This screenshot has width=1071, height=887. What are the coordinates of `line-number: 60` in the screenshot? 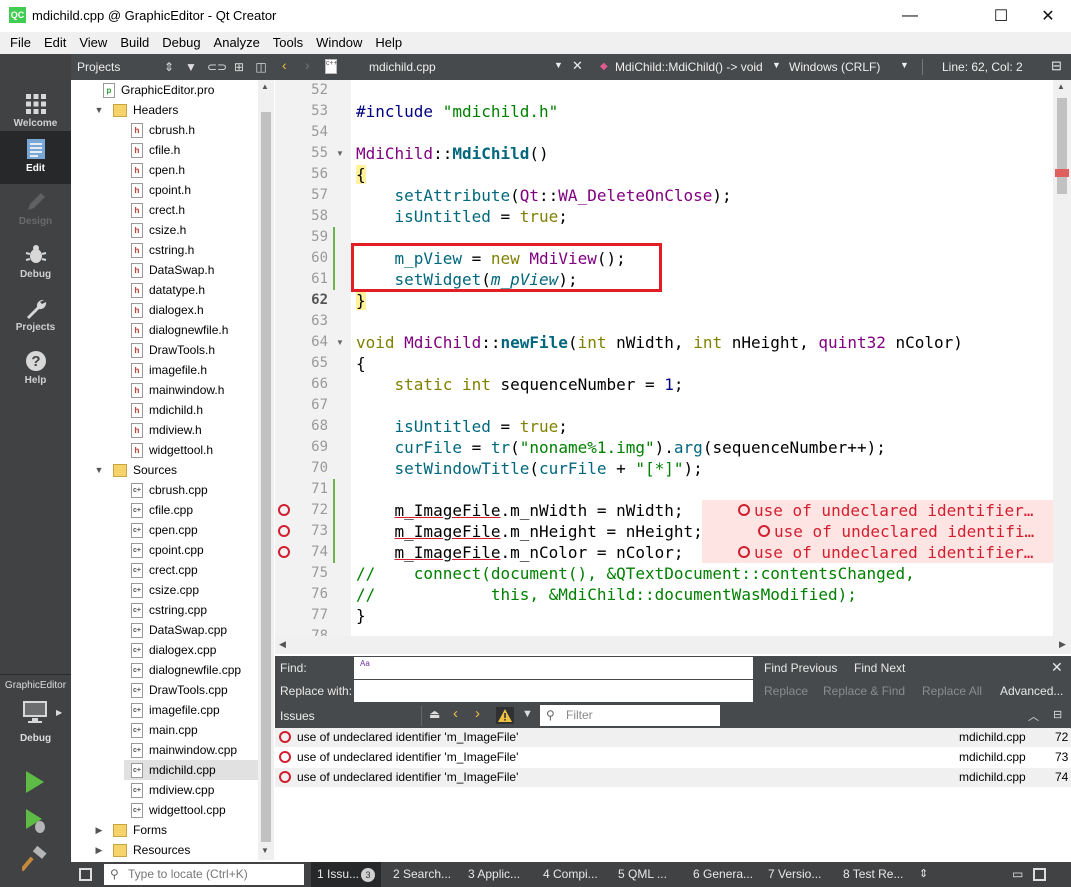 It's located at (302, 258).